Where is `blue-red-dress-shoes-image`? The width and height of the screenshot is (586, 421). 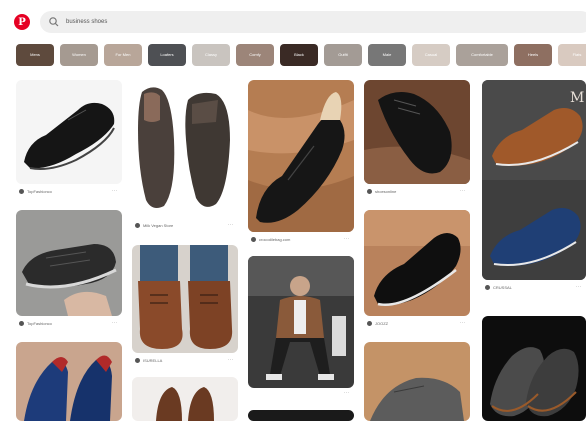
blue-red-dress-shoes-image is located at coordinates (69, 381).